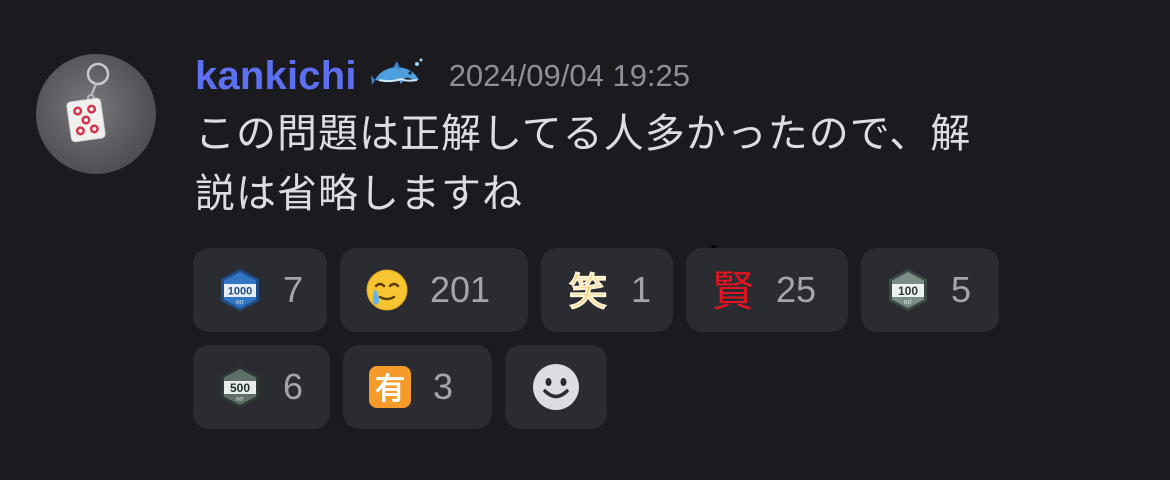  I want to click on ken-glyph: 賢, so click(733, 290).